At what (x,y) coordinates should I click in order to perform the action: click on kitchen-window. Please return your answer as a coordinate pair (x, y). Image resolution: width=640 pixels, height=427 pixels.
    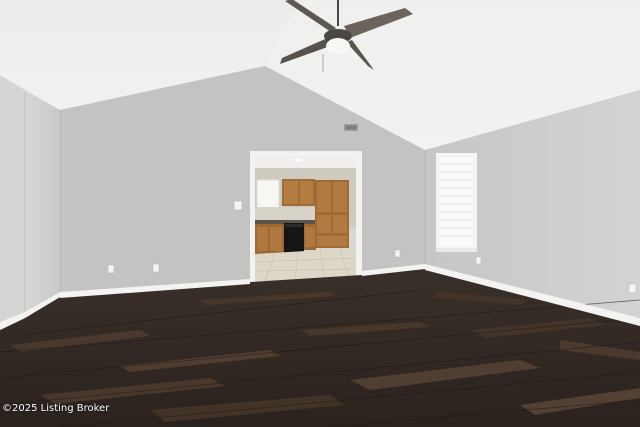
    Looking at the image, I should click on (268, 194).